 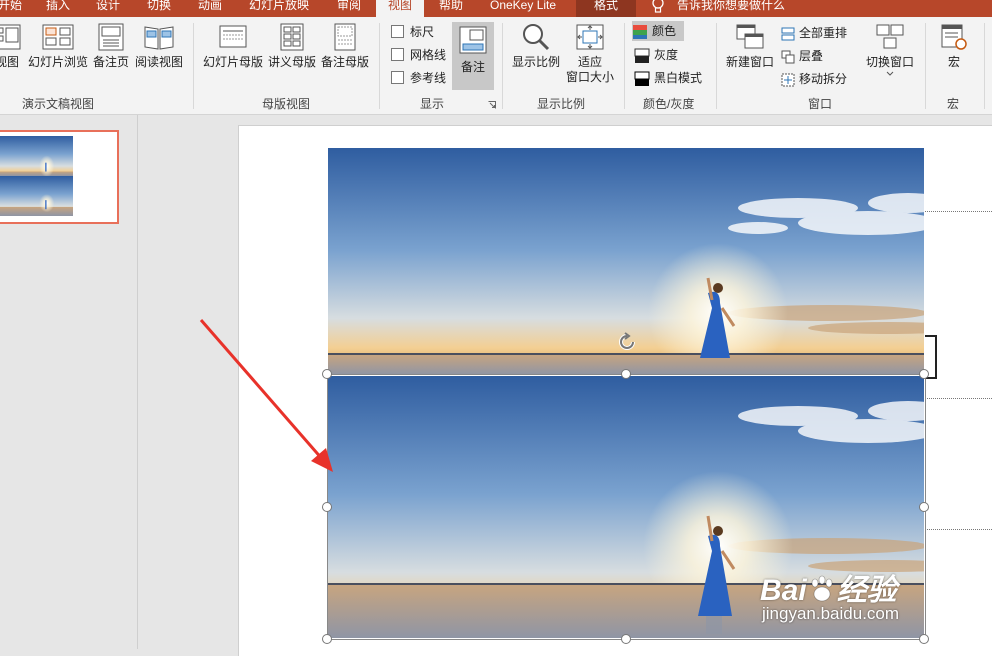 I want to click on zoom-button: 显示比例, so click(x=536, y=46).